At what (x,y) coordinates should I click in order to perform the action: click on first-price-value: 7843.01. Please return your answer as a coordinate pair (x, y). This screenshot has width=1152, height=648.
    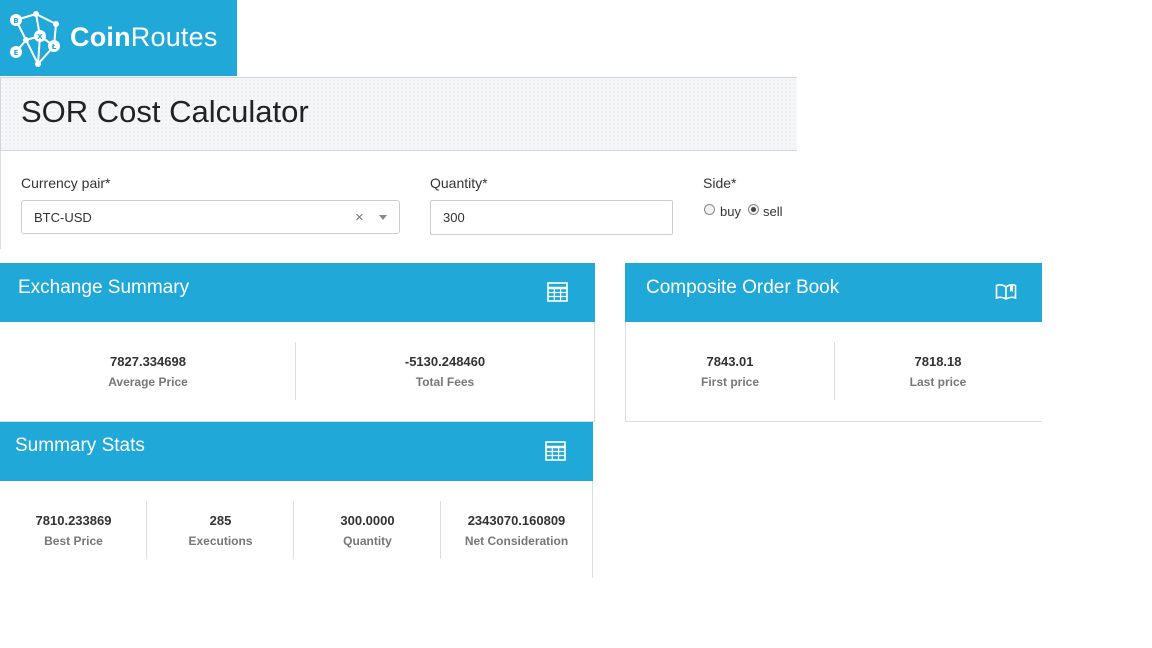
    Looking at the image, I should click on (730, 361).